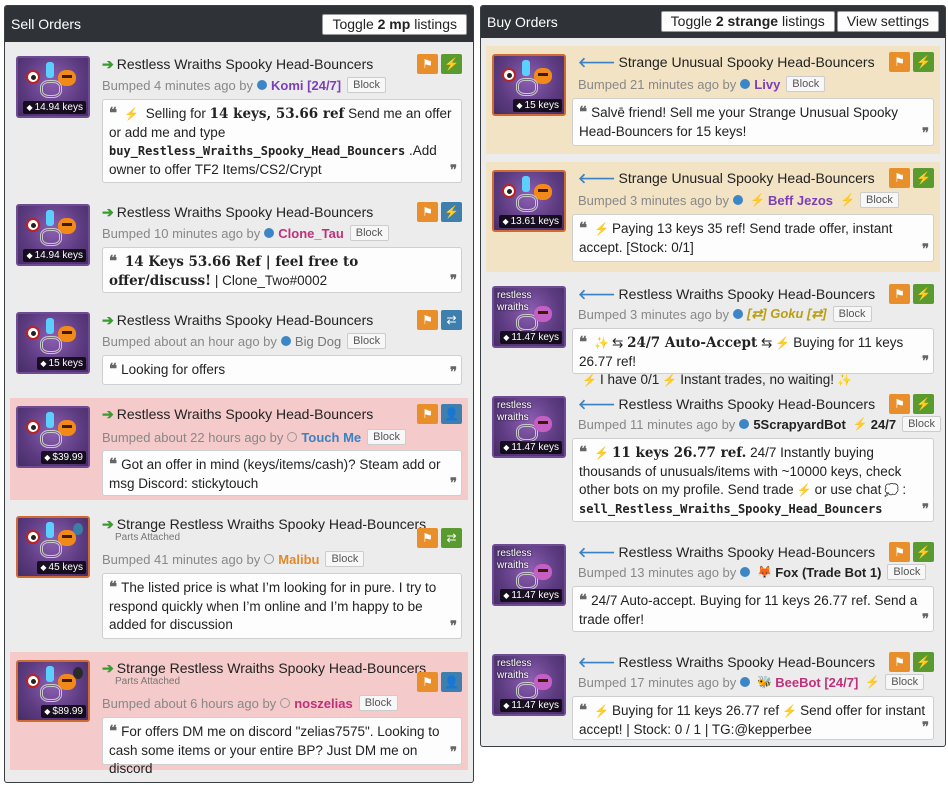 This screenshot has height=785, width=948. Describe the element at coordinates (53, 691) in the screenshot. I see `item-icon: ◆ $89.99` at that location.